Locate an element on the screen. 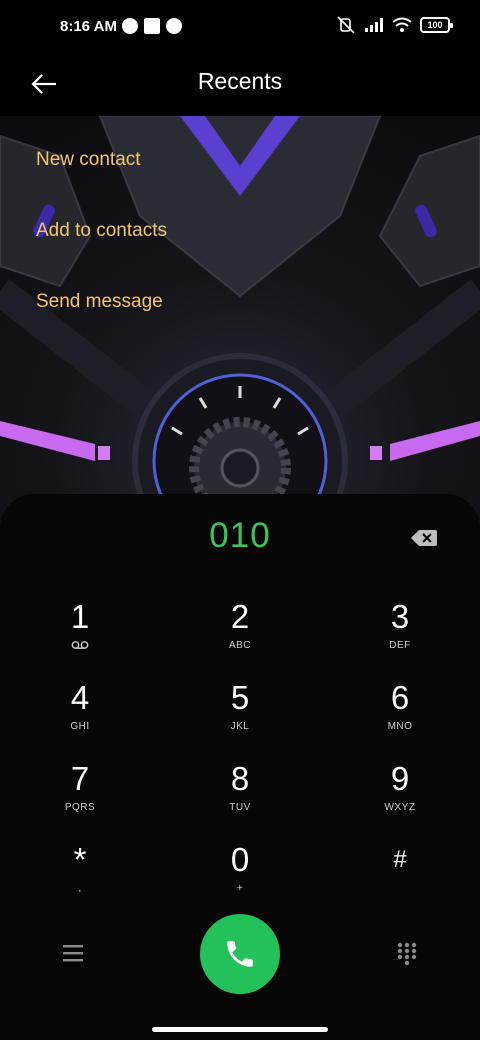 This screenshot has width=480, height=1040. status-indicators: 100 is located at coordinates (394, 25).